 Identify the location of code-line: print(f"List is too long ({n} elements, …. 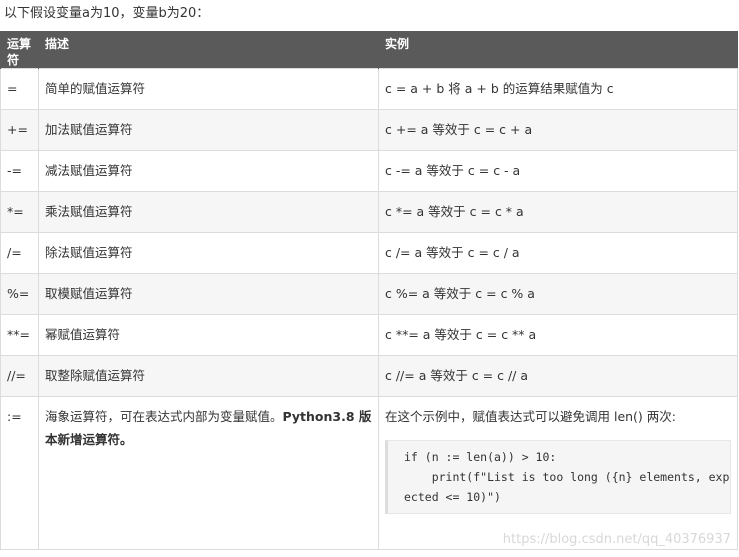
(567, 477).